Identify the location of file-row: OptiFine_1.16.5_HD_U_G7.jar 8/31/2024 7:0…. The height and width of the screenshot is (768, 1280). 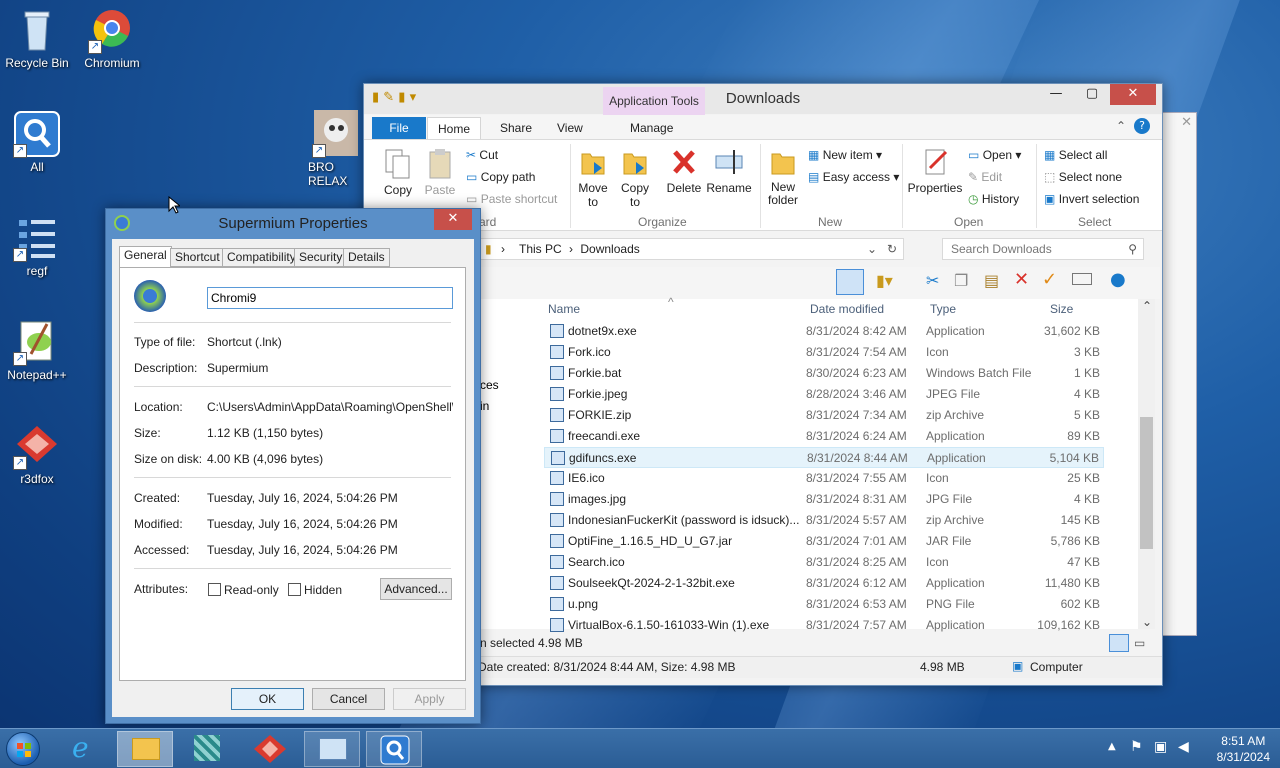
(824, 541).